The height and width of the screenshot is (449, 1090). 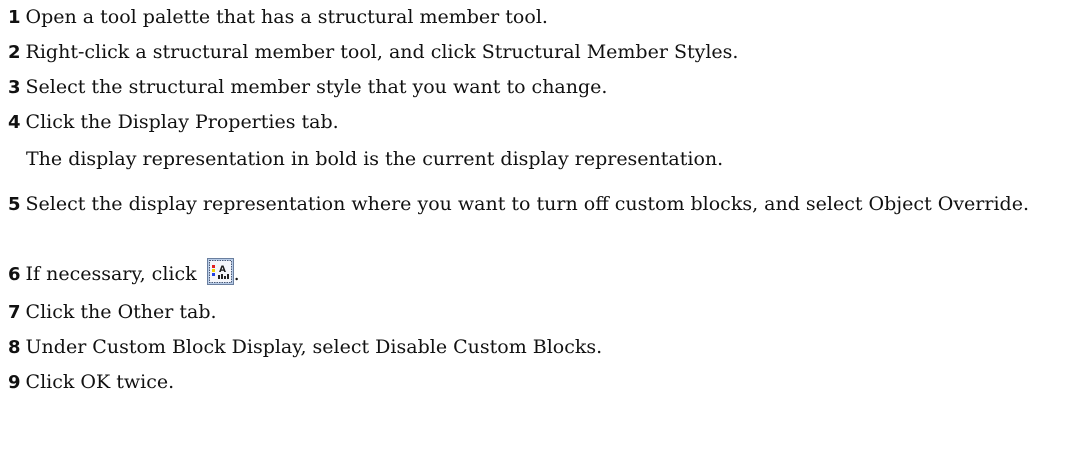 I want to click on step-number: 6, so click(x=14, y=274).